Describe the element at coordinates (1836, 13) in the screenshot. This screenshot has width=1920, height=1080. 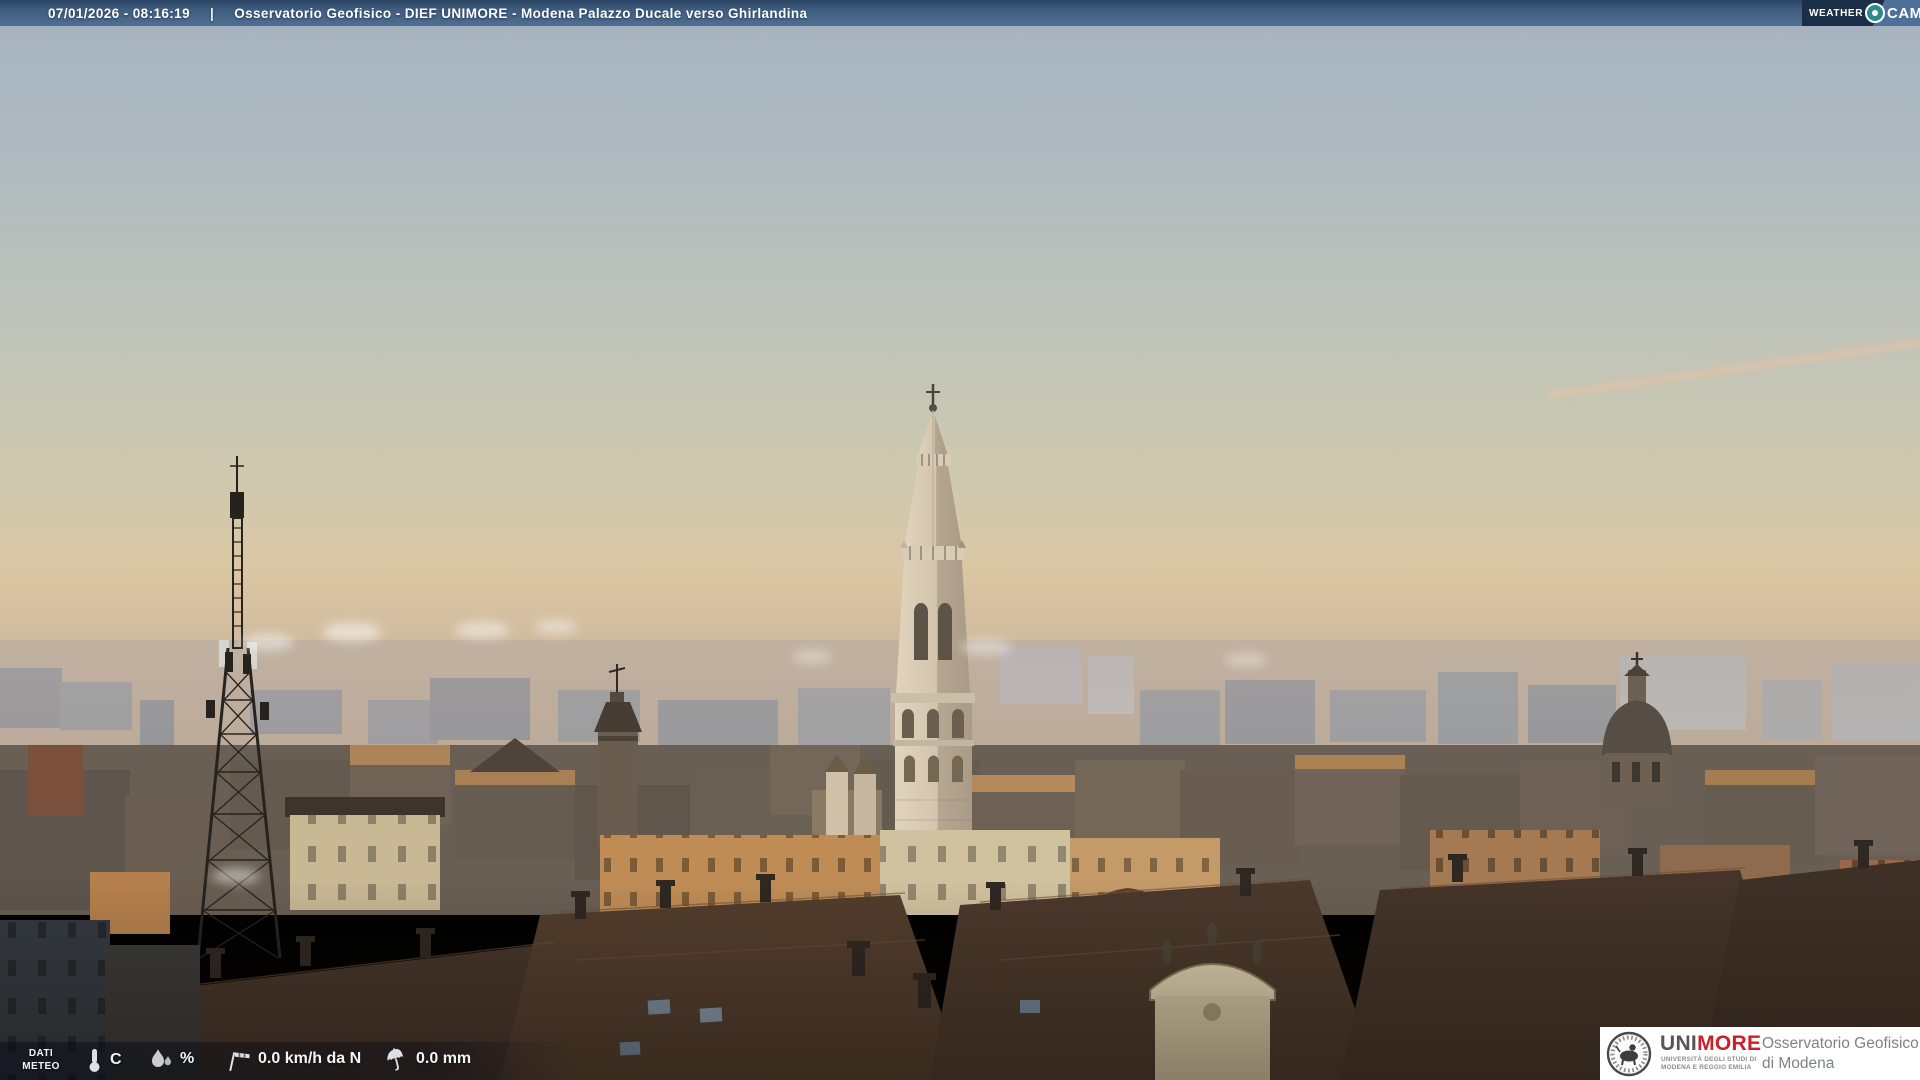
I see `weathercam-weather-label: WEATHER` at that location.